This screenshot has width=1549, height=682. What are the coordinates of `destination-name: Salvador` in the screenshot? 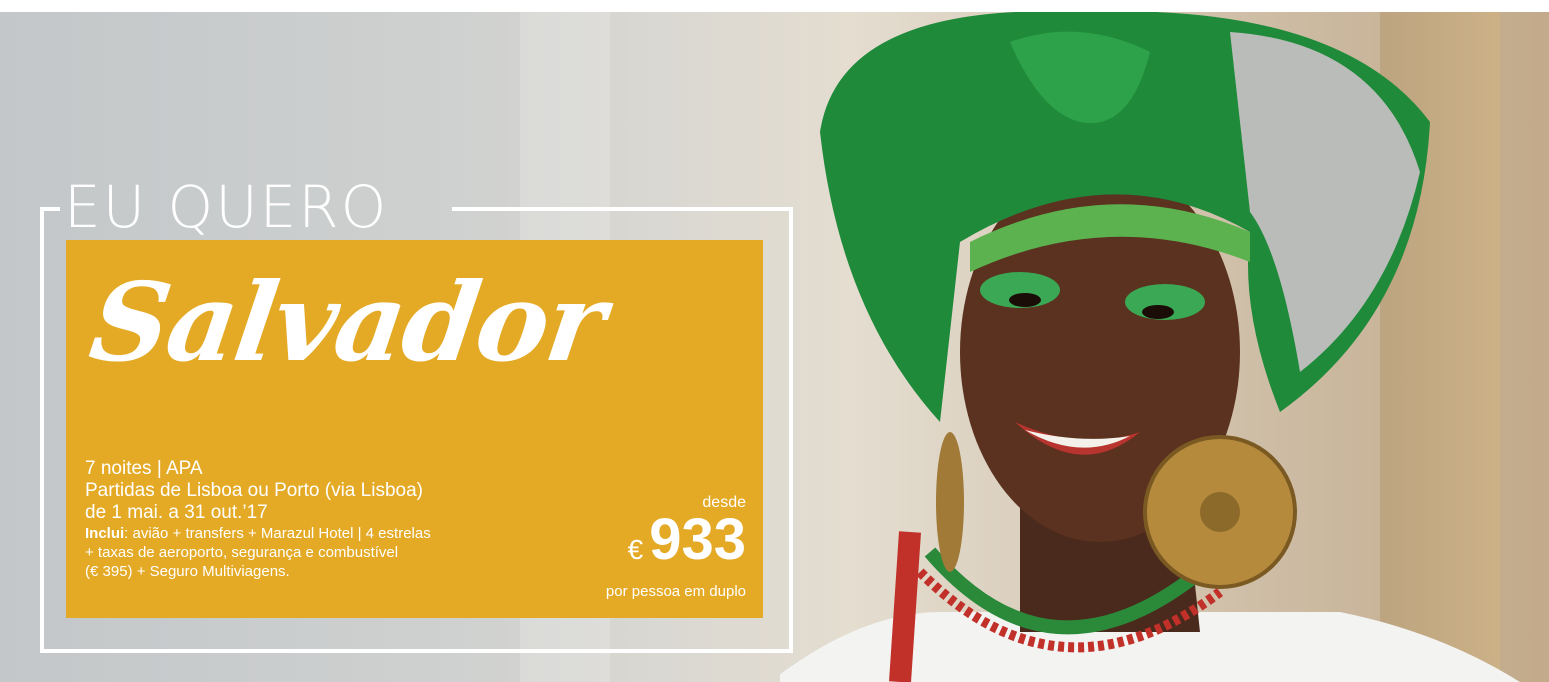 It's located at (347, 323).